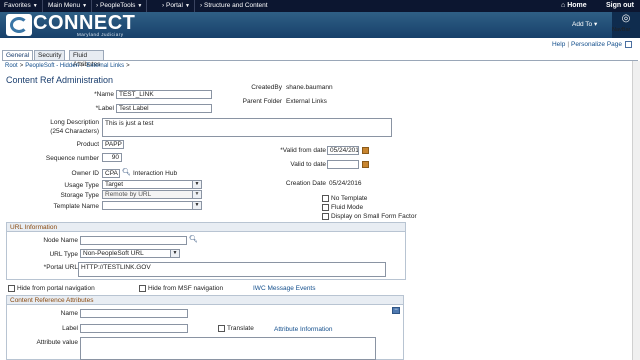  What do you see at coordinates (50, 55) in the screenshot?
I see `tab-security: Security` at bounding box center [50, 55].